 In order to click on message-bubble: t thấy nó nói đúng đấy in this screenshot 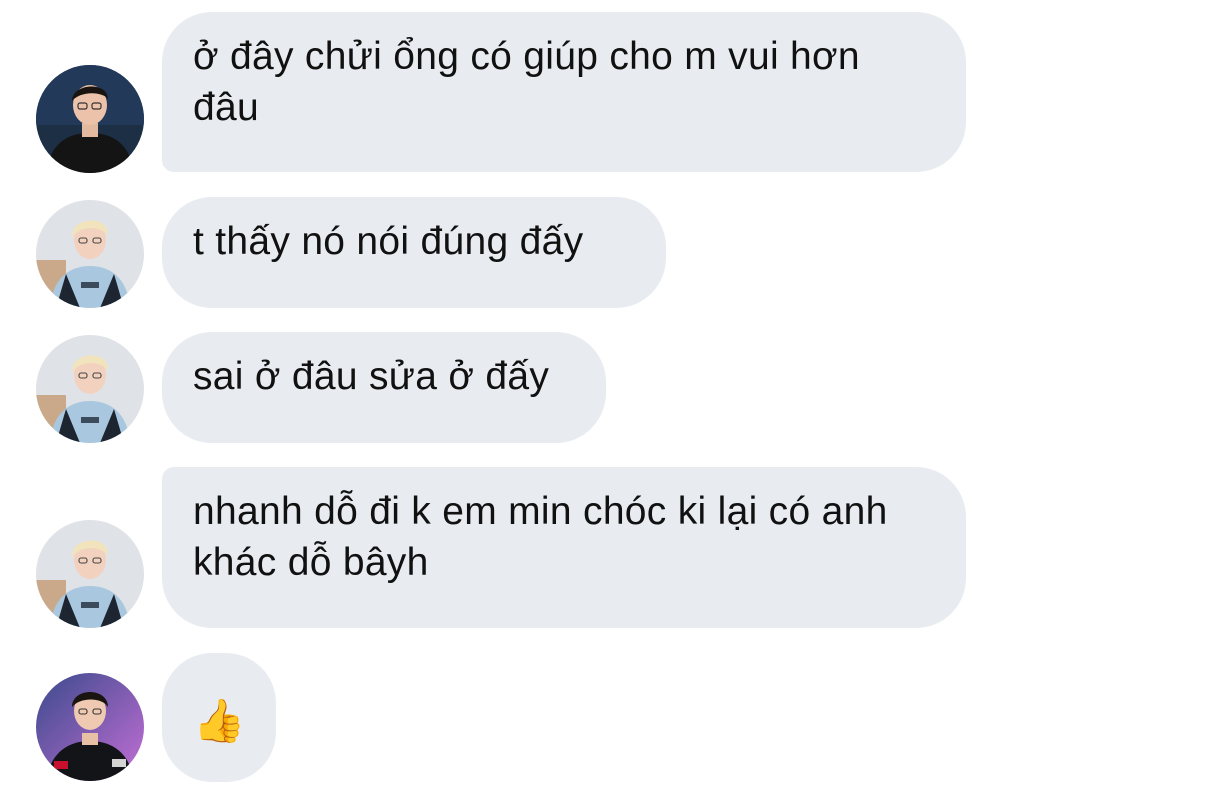, I will do `click(414, 252)`.